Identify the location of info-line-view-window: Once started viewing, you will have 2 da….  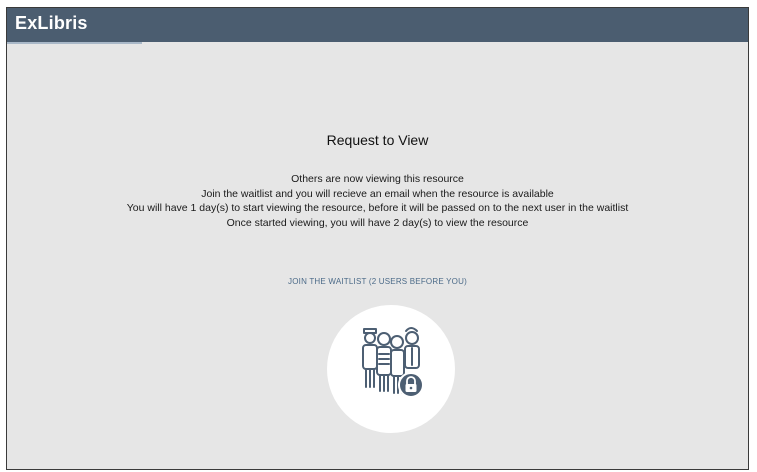
(377, 222).